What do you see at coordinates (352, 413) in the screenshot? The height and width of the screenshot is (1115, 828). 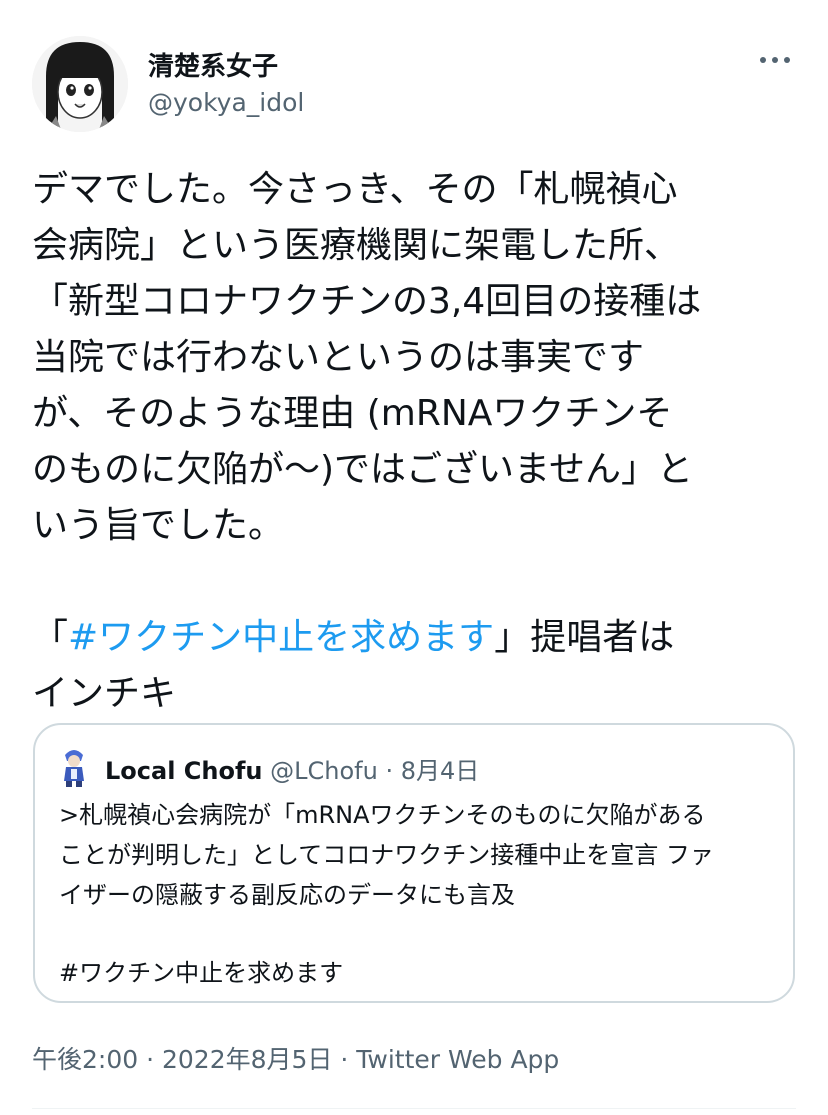 I see `tweet-line: が、そのような理由 (mRNAワクチンそ` at bounding box center [352, 413].